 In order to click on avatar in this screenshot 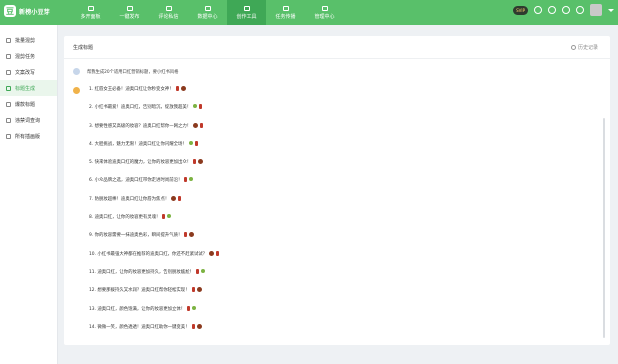, I will do `click(596, 10)`.